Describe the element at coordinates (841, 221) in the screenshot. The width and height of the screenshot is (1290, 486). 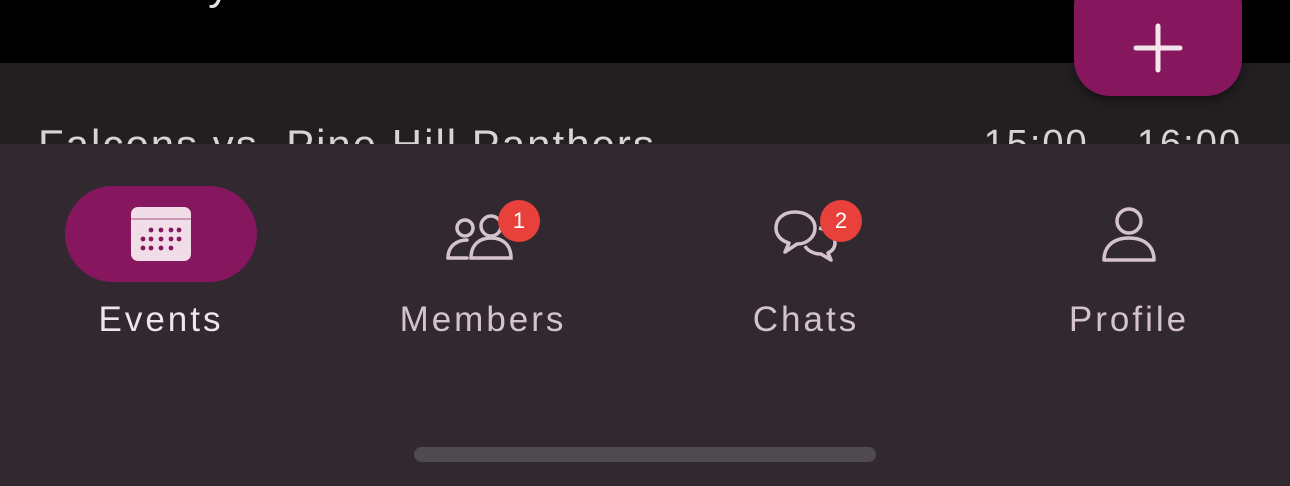
I see `chats-badge: 2` at that location.